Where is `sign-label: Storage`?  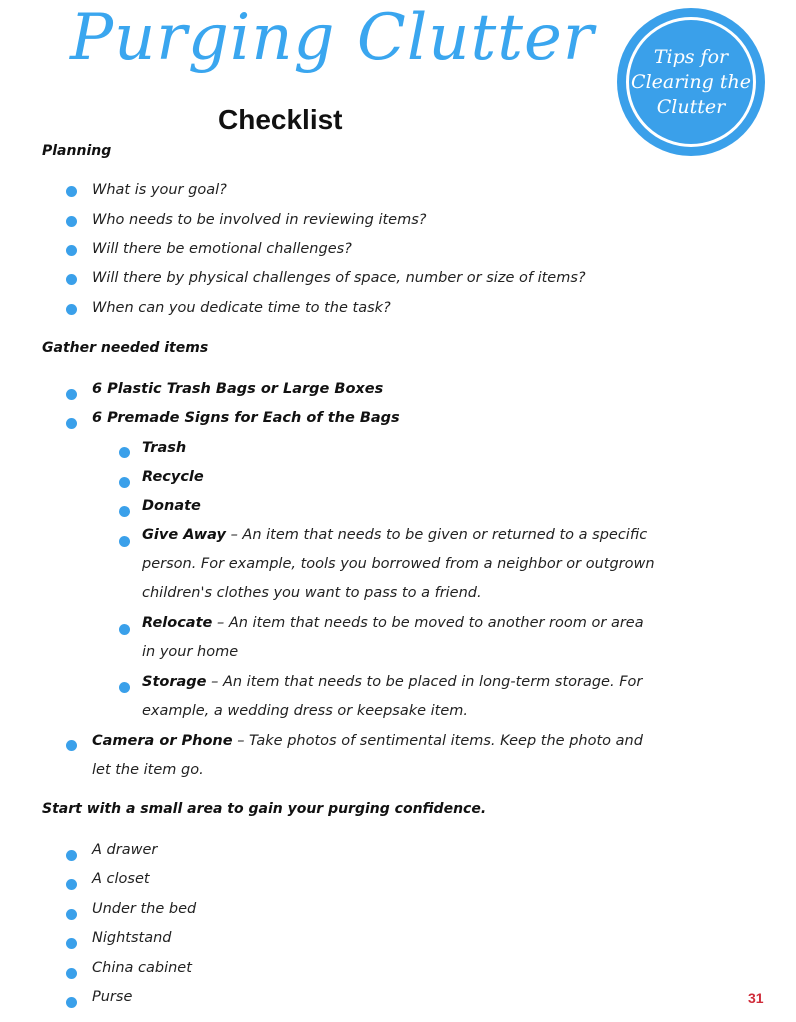
sign-label: Storage is located at coordinates (174, 682).